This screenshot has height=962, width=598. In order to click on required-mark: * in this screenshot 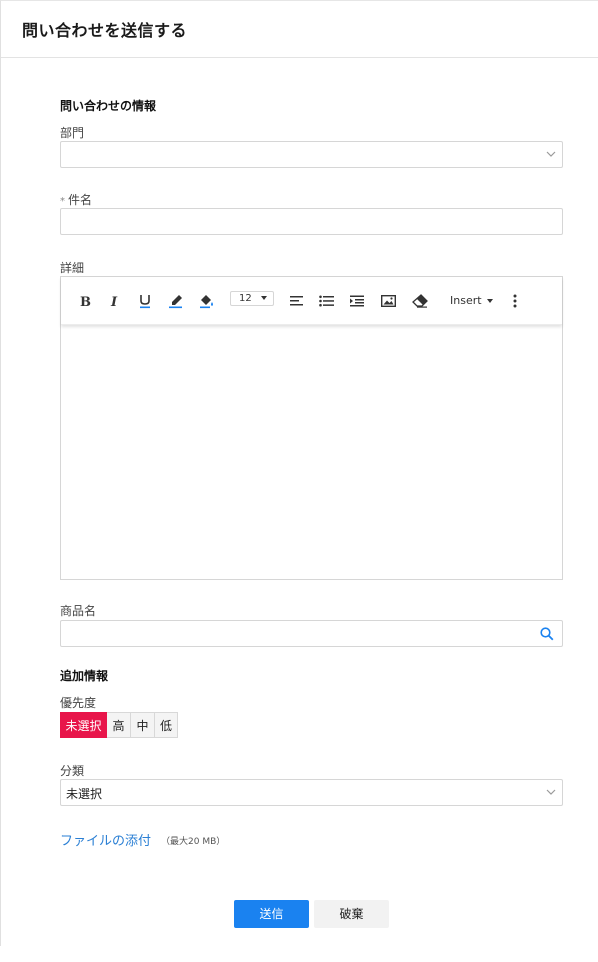, I will do `click(62, 201)`.